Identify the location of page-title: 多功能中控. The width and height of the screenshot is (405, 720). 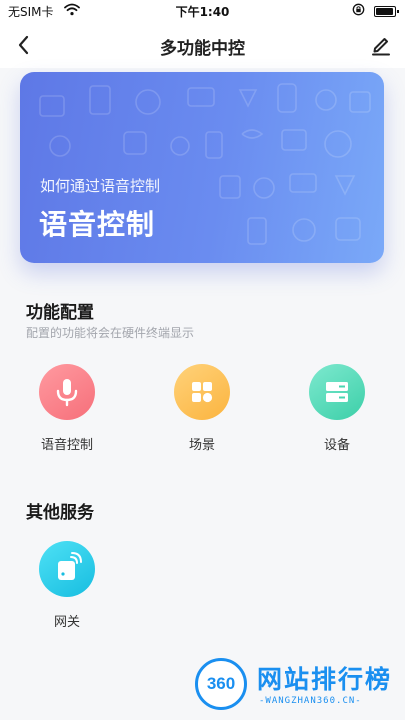
(202, 49).